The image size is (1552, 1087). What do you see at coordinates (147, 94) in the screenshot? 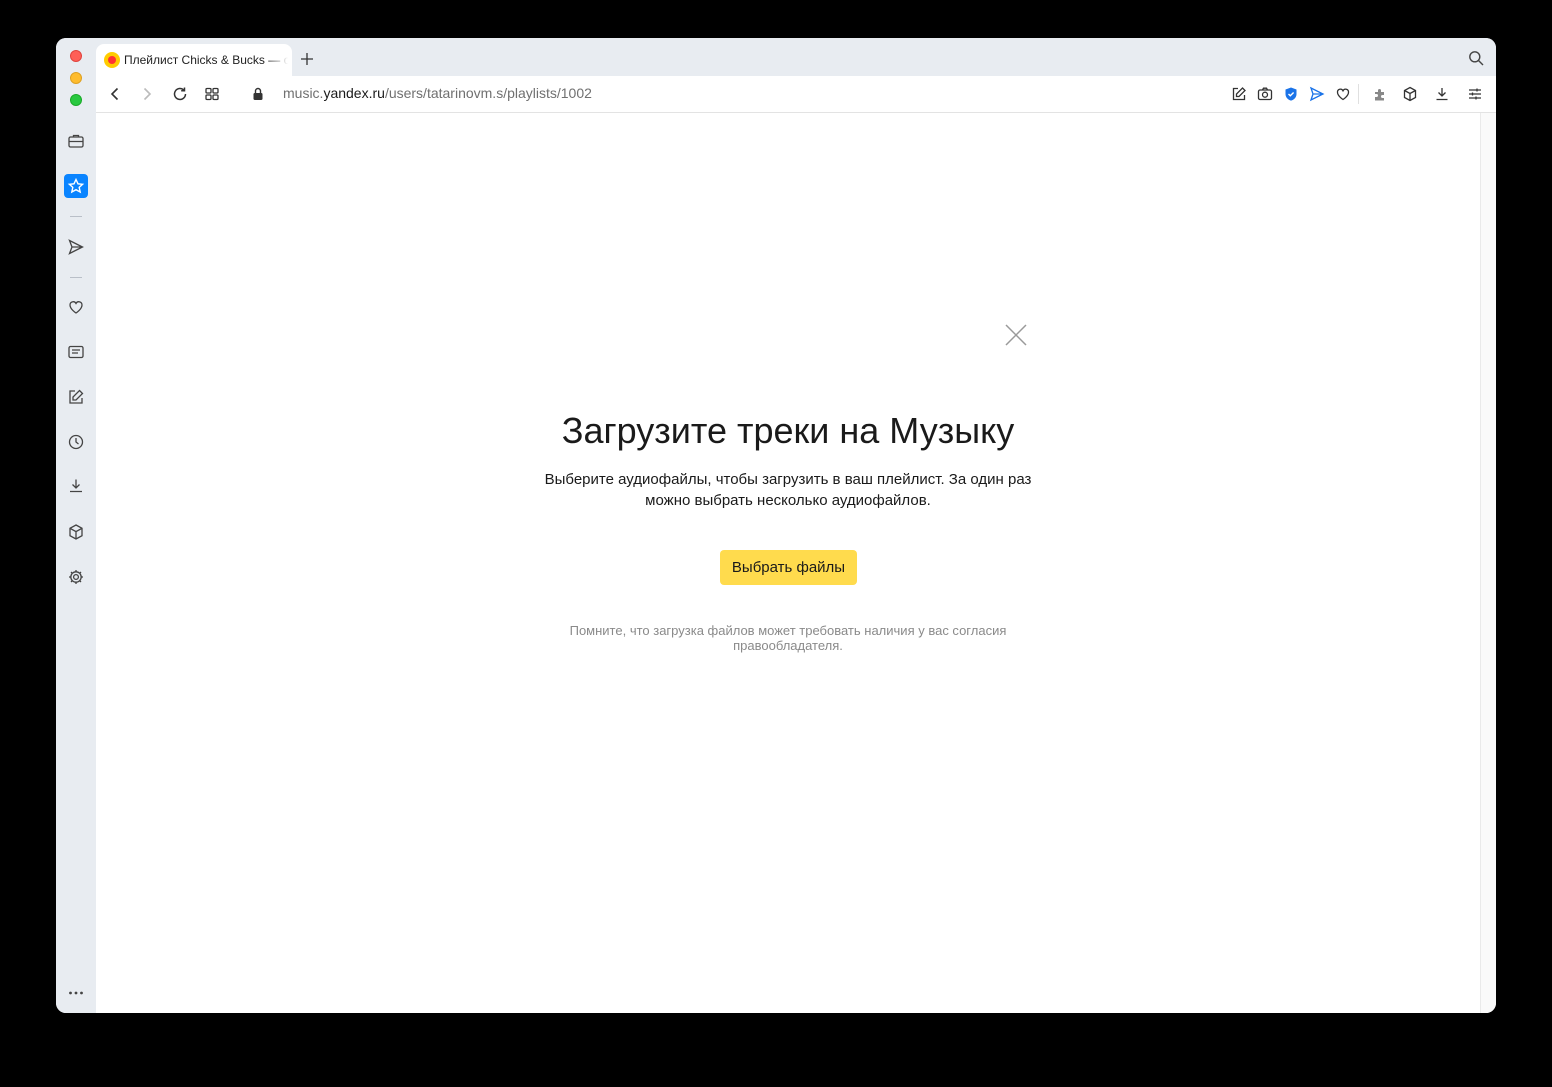
I see `forward-icon` at bounding box center [147, 94].